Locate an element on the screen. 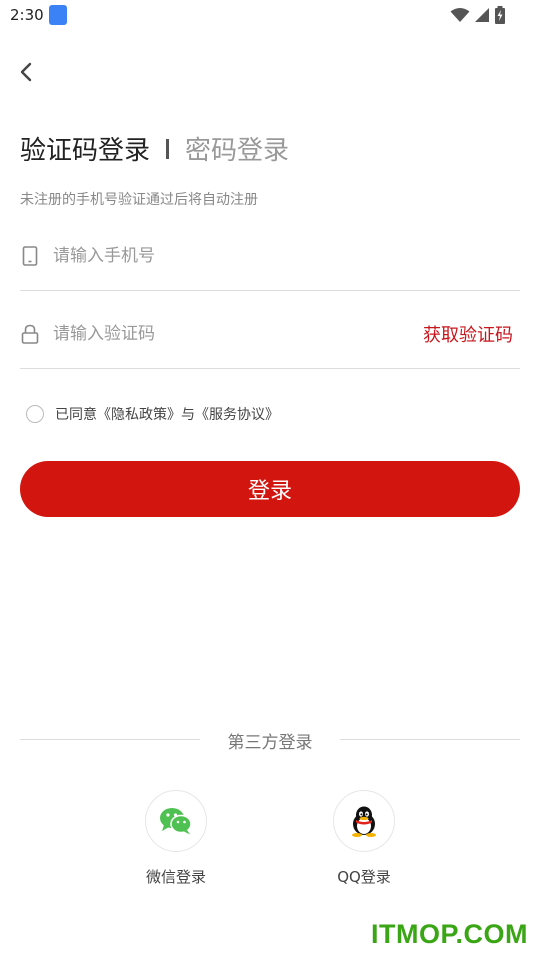 The image size is (540, 960). qq-login-button: QQ登录 is located at coordinates (364, 838).